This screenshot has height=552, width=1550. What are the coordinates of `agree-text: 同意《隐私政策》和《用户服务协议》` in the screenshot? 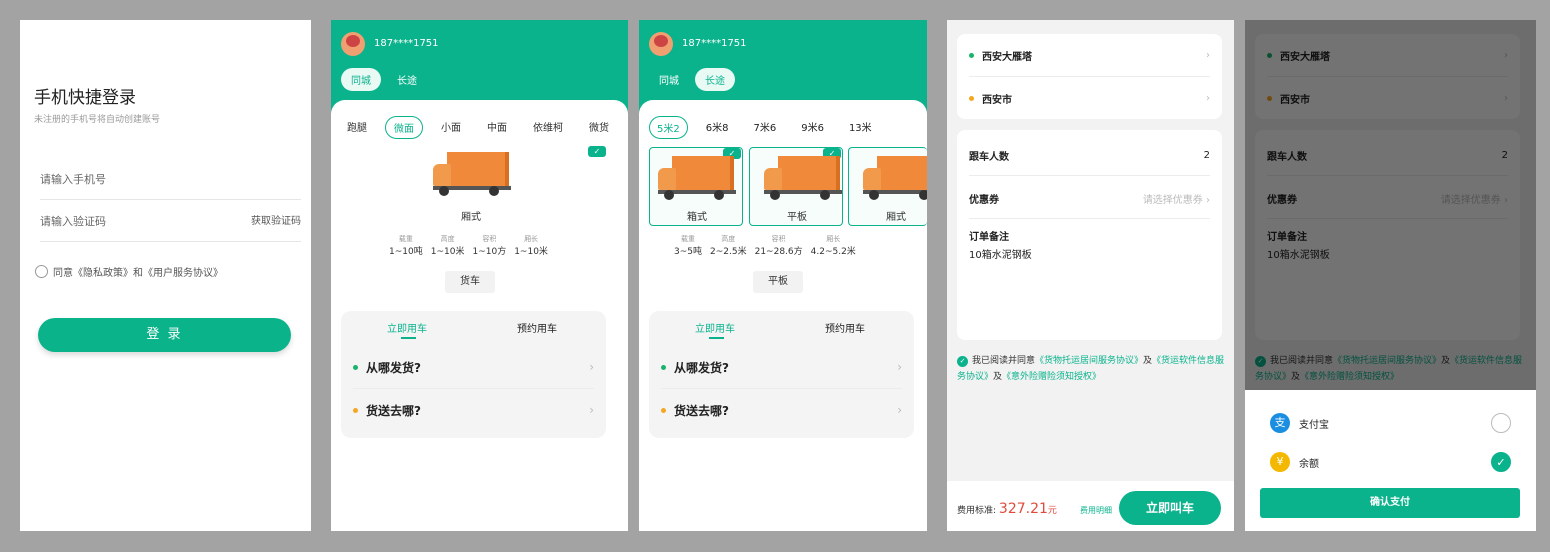 It's located at (138, 273).